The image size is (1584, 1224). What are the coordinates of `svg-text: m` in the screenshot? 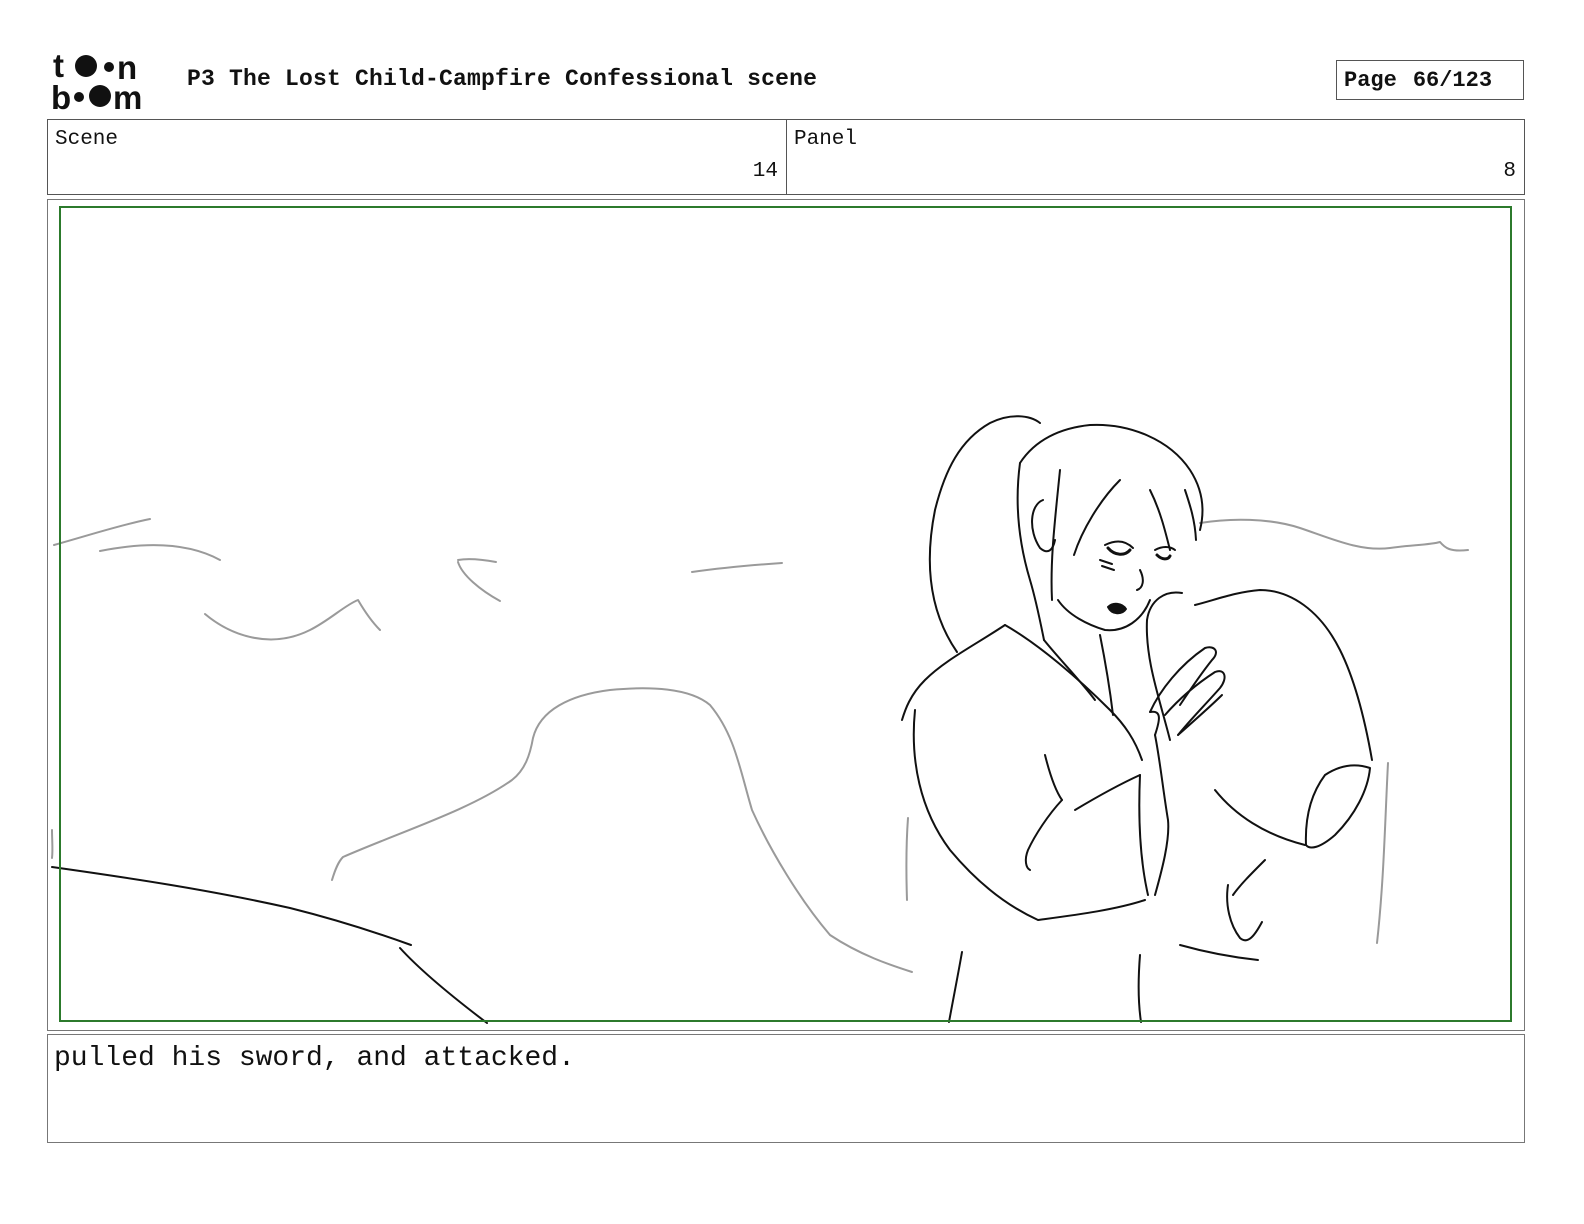 It's located at (127, 95).